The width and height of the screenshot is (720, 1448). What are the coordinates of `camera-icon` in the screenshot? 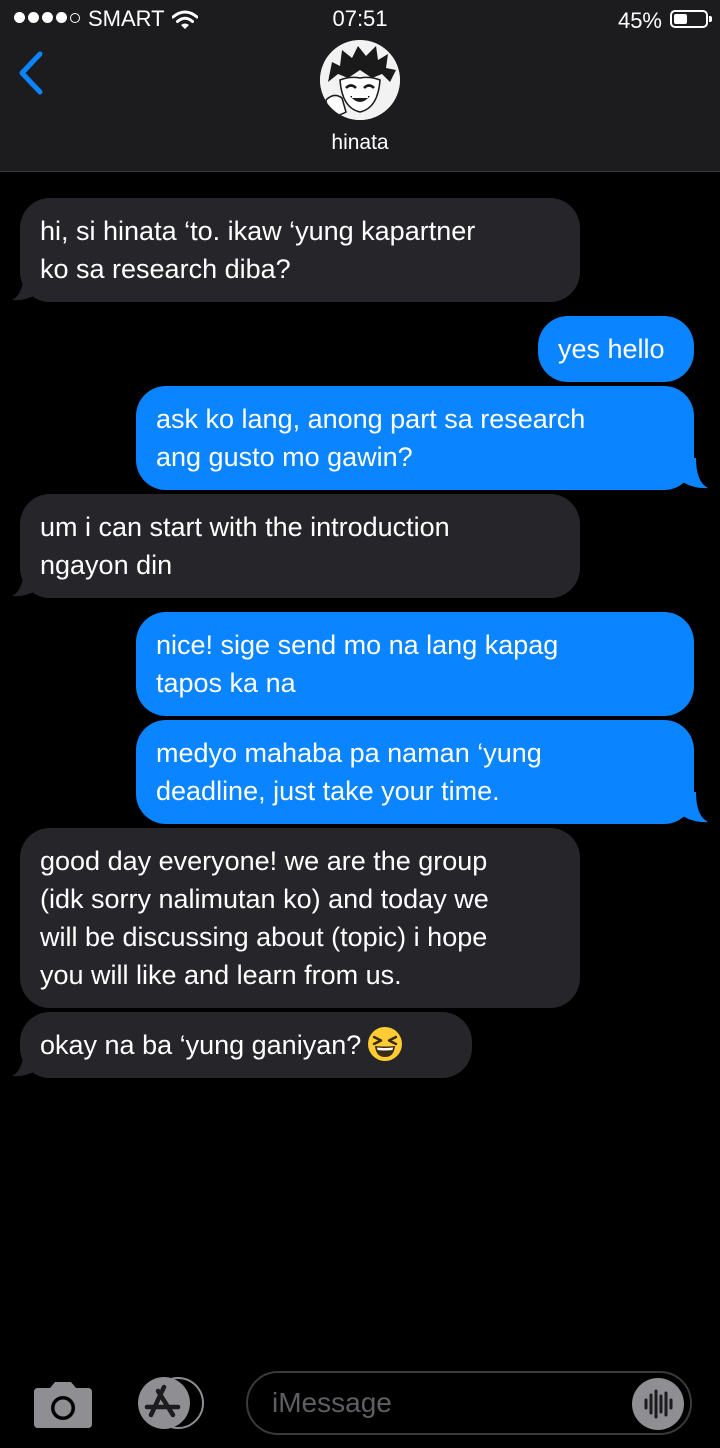 It's located at (63, 1405).